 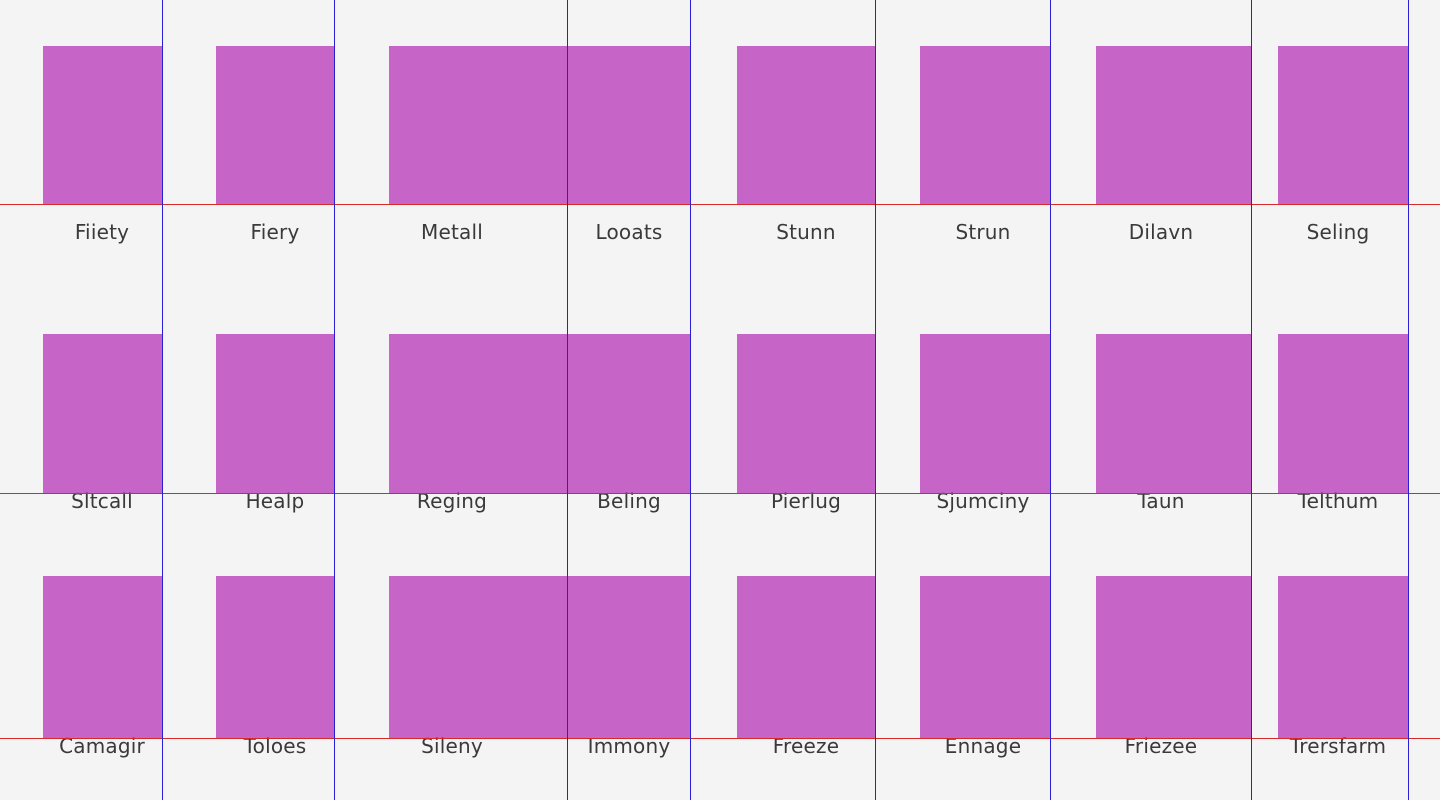 I want to click on tile-r3-c4, so click(x=628, y=657).